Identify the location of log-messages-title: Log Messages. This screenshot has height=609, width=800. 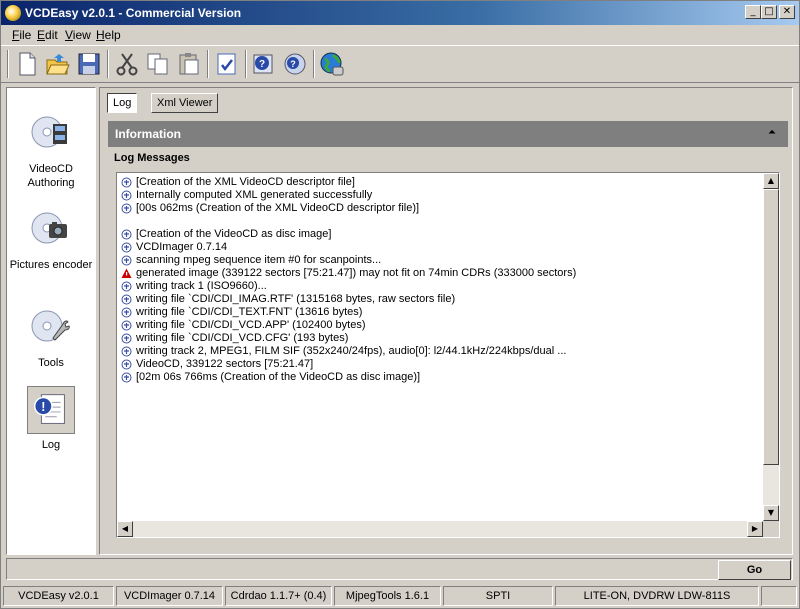
(152, 158).